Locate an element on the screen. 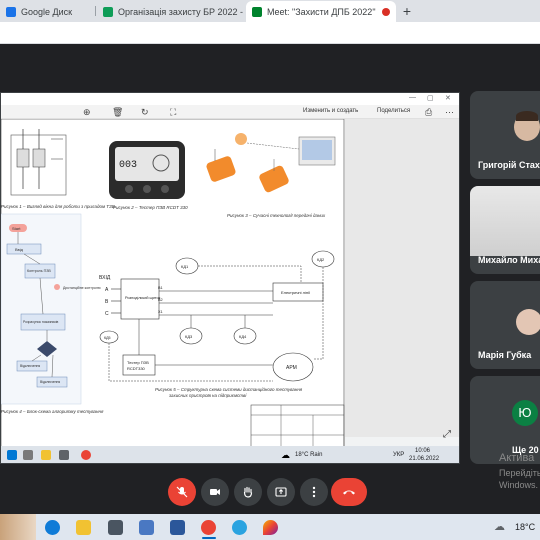 This screenshot has width=540, height=540. microphone-off-icon is located at coordinates (182, 492).